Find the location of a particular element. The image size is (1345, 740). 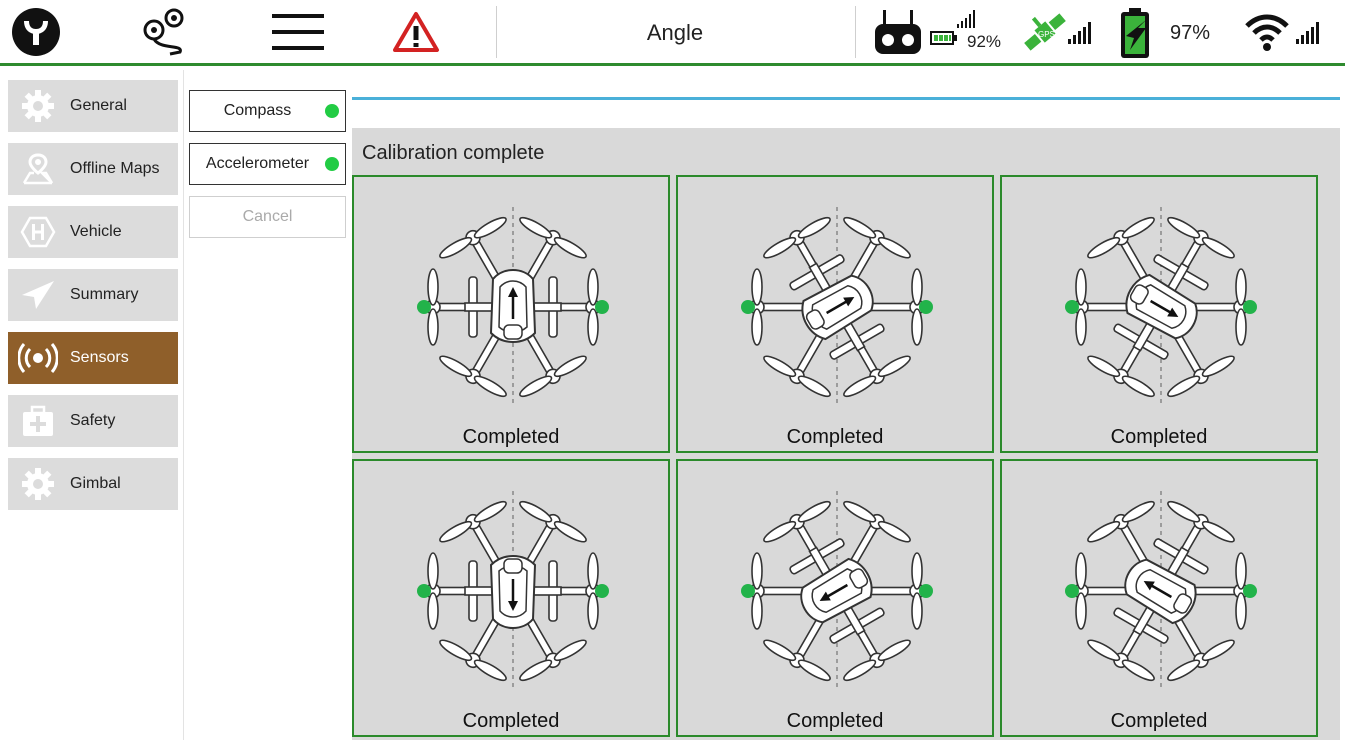

compass-label: Compass is located at coordinates (257, 110).